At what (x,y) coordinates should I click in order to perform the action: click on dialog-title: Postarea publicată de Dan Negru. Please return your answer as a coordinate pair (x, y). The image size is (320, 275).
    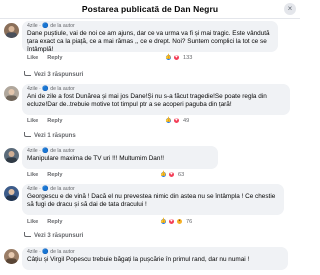
    Looking at the image, I should click on (150, 9).